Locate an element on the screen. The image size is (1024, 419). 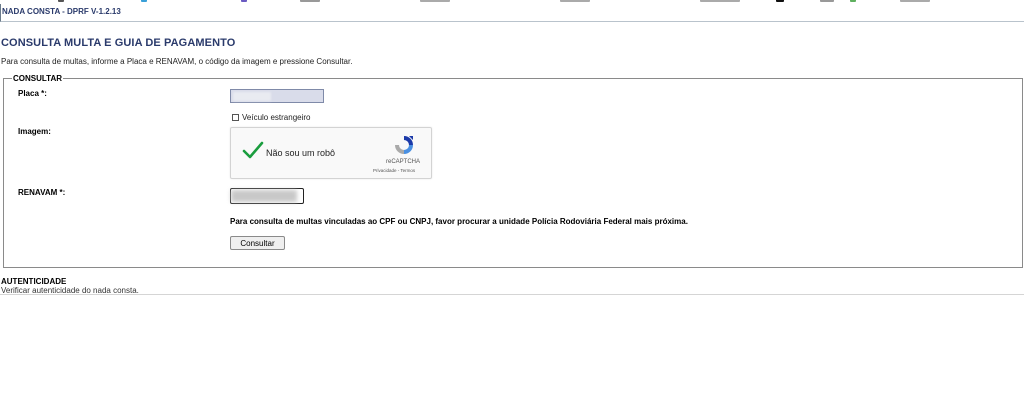
placa-input is located at coordinates (277, 96).